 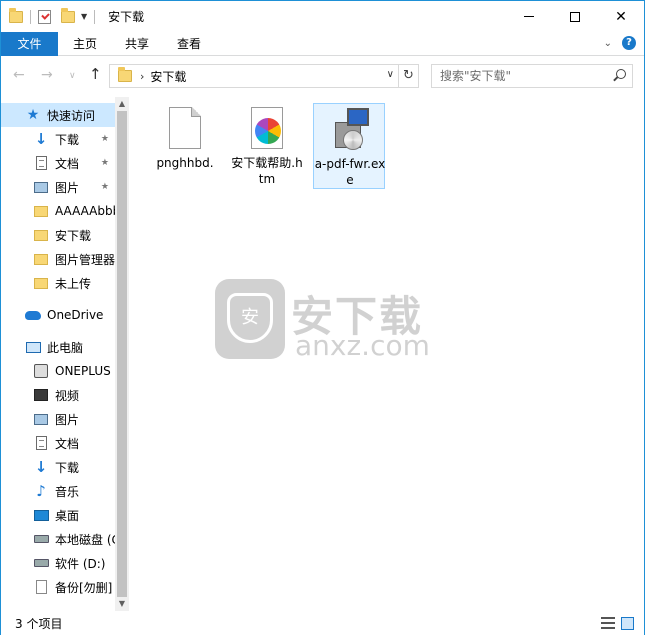 I want to click on recent-locations-chevron-icon: ∨, so click(x=72, y=76).